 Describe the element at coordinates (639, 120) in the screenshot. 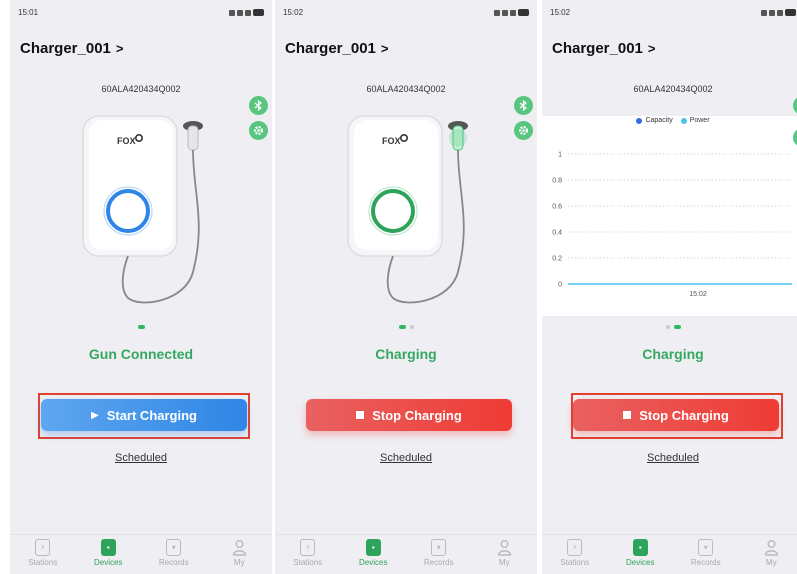

I see `capacity-dot-icon` at that location.